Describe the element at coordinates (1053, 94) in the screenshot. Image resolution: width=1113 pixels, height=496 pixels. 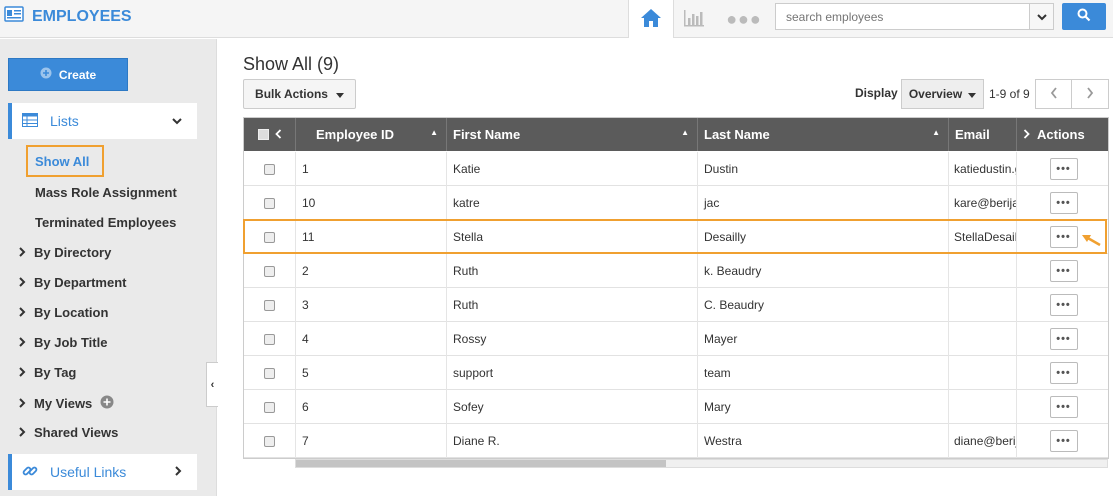
I see `previous-page-button` at that location.